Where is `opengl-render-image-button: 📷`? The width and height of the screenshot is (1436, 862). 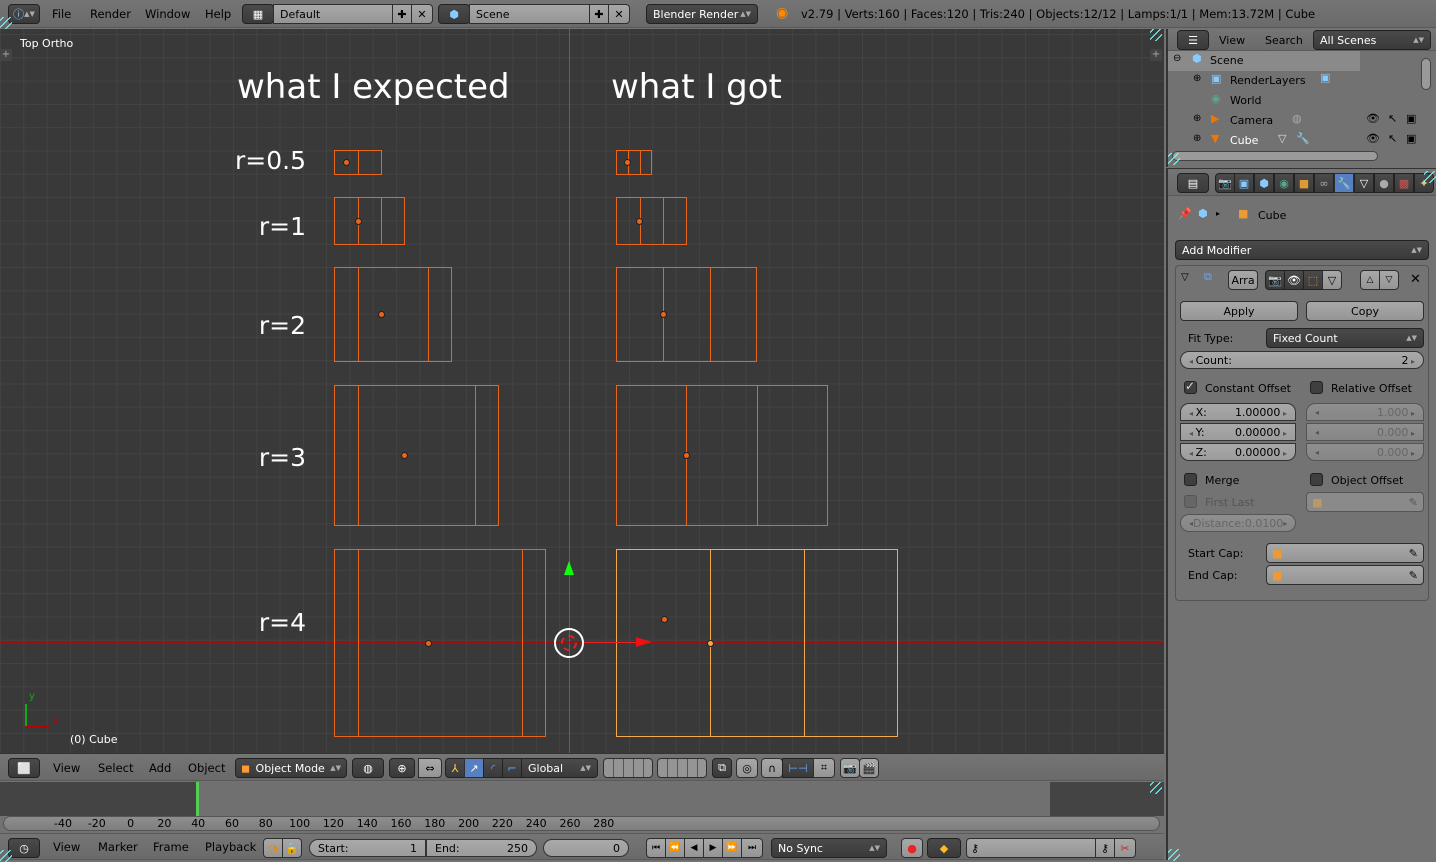 opengl-render-image-button: 📷 is located at coordinates (850, 768).